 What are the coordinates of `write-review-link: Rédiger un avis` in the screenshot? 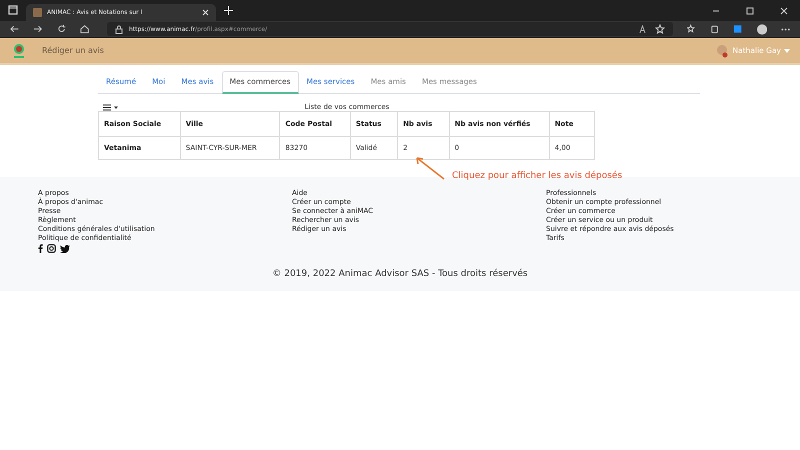 It's located at (73, 50).